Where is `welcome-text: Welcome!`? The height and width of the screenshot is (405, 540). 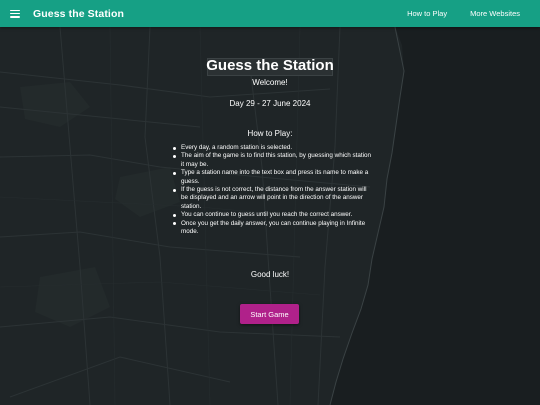
welcome-text: Welcome! is located at coordinates (270, 82).